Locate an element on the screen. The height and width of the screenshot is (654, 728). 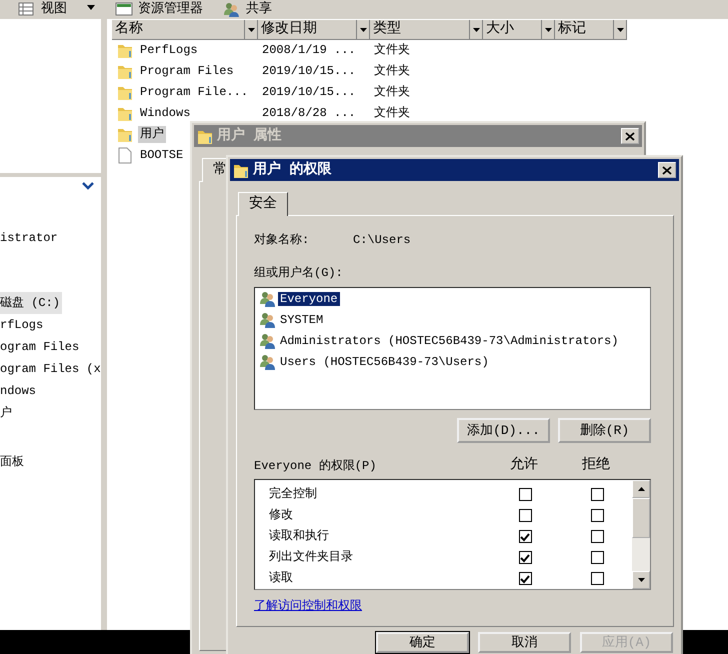
tree-item: ogram Files (x is located at coordinates (51, 369).